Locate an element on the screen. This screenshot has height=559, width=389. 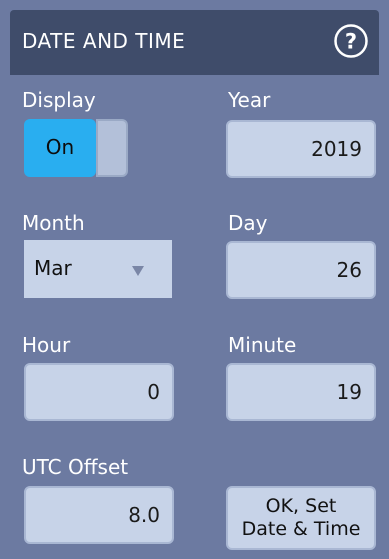
month-value: Mar is located at coordinates (53, 268).